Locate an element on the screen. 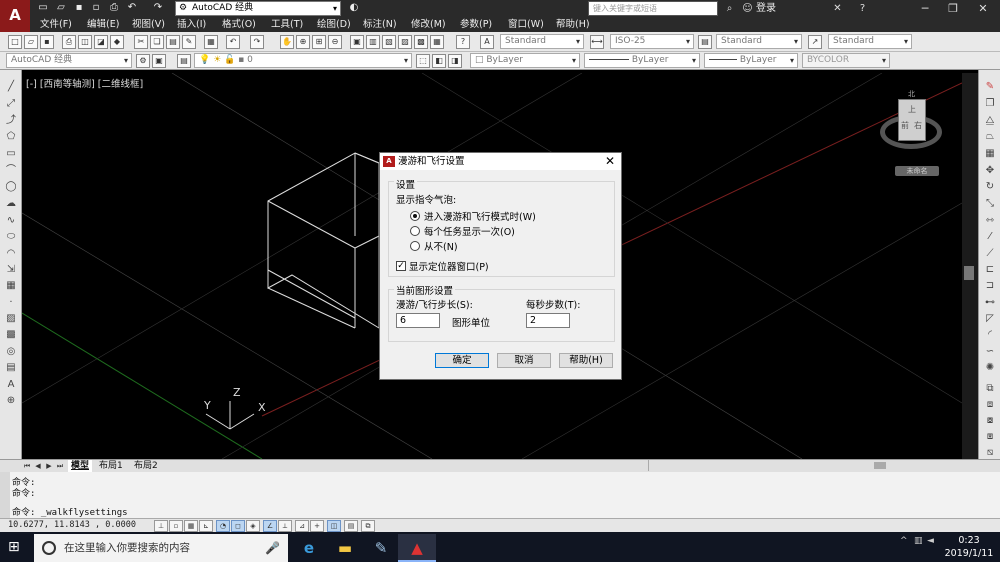 This screenshot has height=562, width=1000. object-snap-tracking-button: ∠ is located at coordinates (270, 526).